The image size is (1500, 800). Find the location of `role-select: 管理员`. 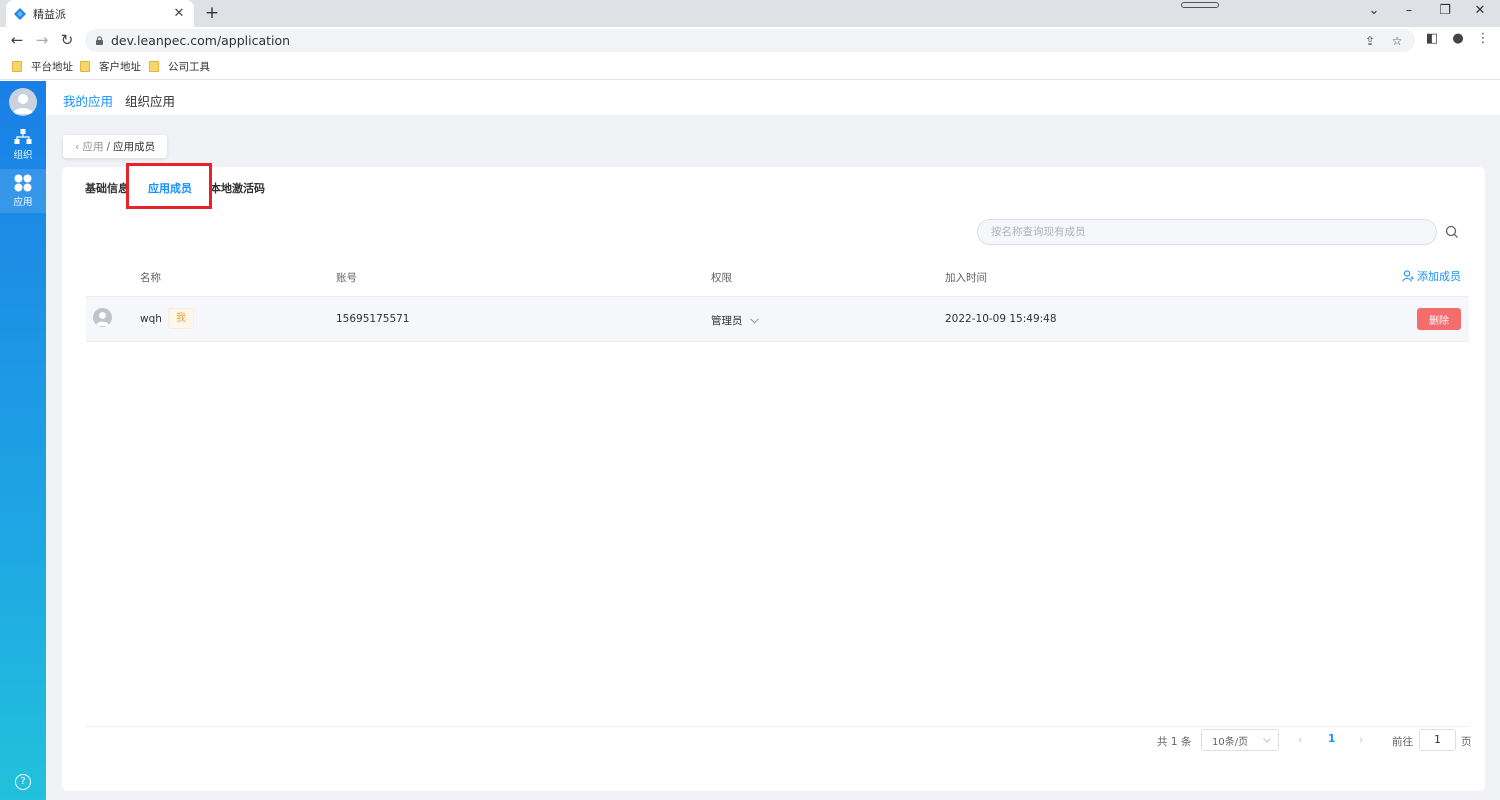

role-select: 管理员 is located at coordinates (735, 320).